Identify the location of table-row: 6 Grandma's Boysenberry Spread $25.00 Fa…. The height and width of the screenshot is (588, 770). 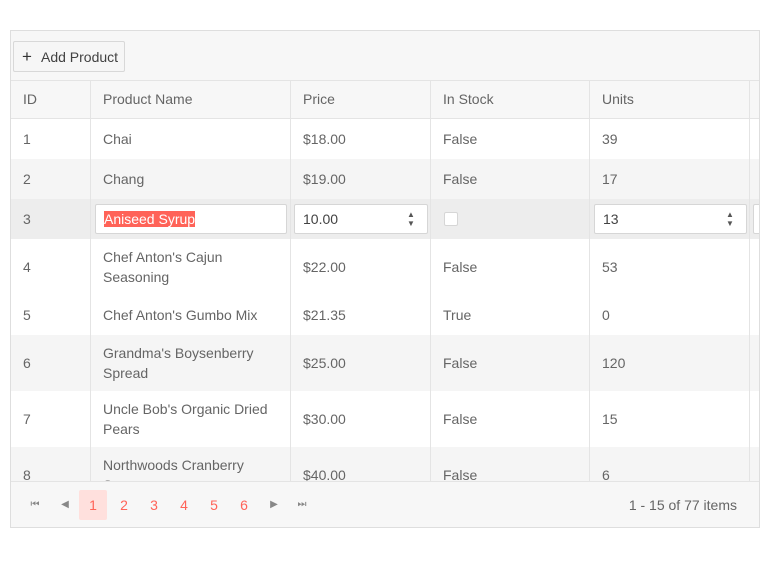
(385, 363).